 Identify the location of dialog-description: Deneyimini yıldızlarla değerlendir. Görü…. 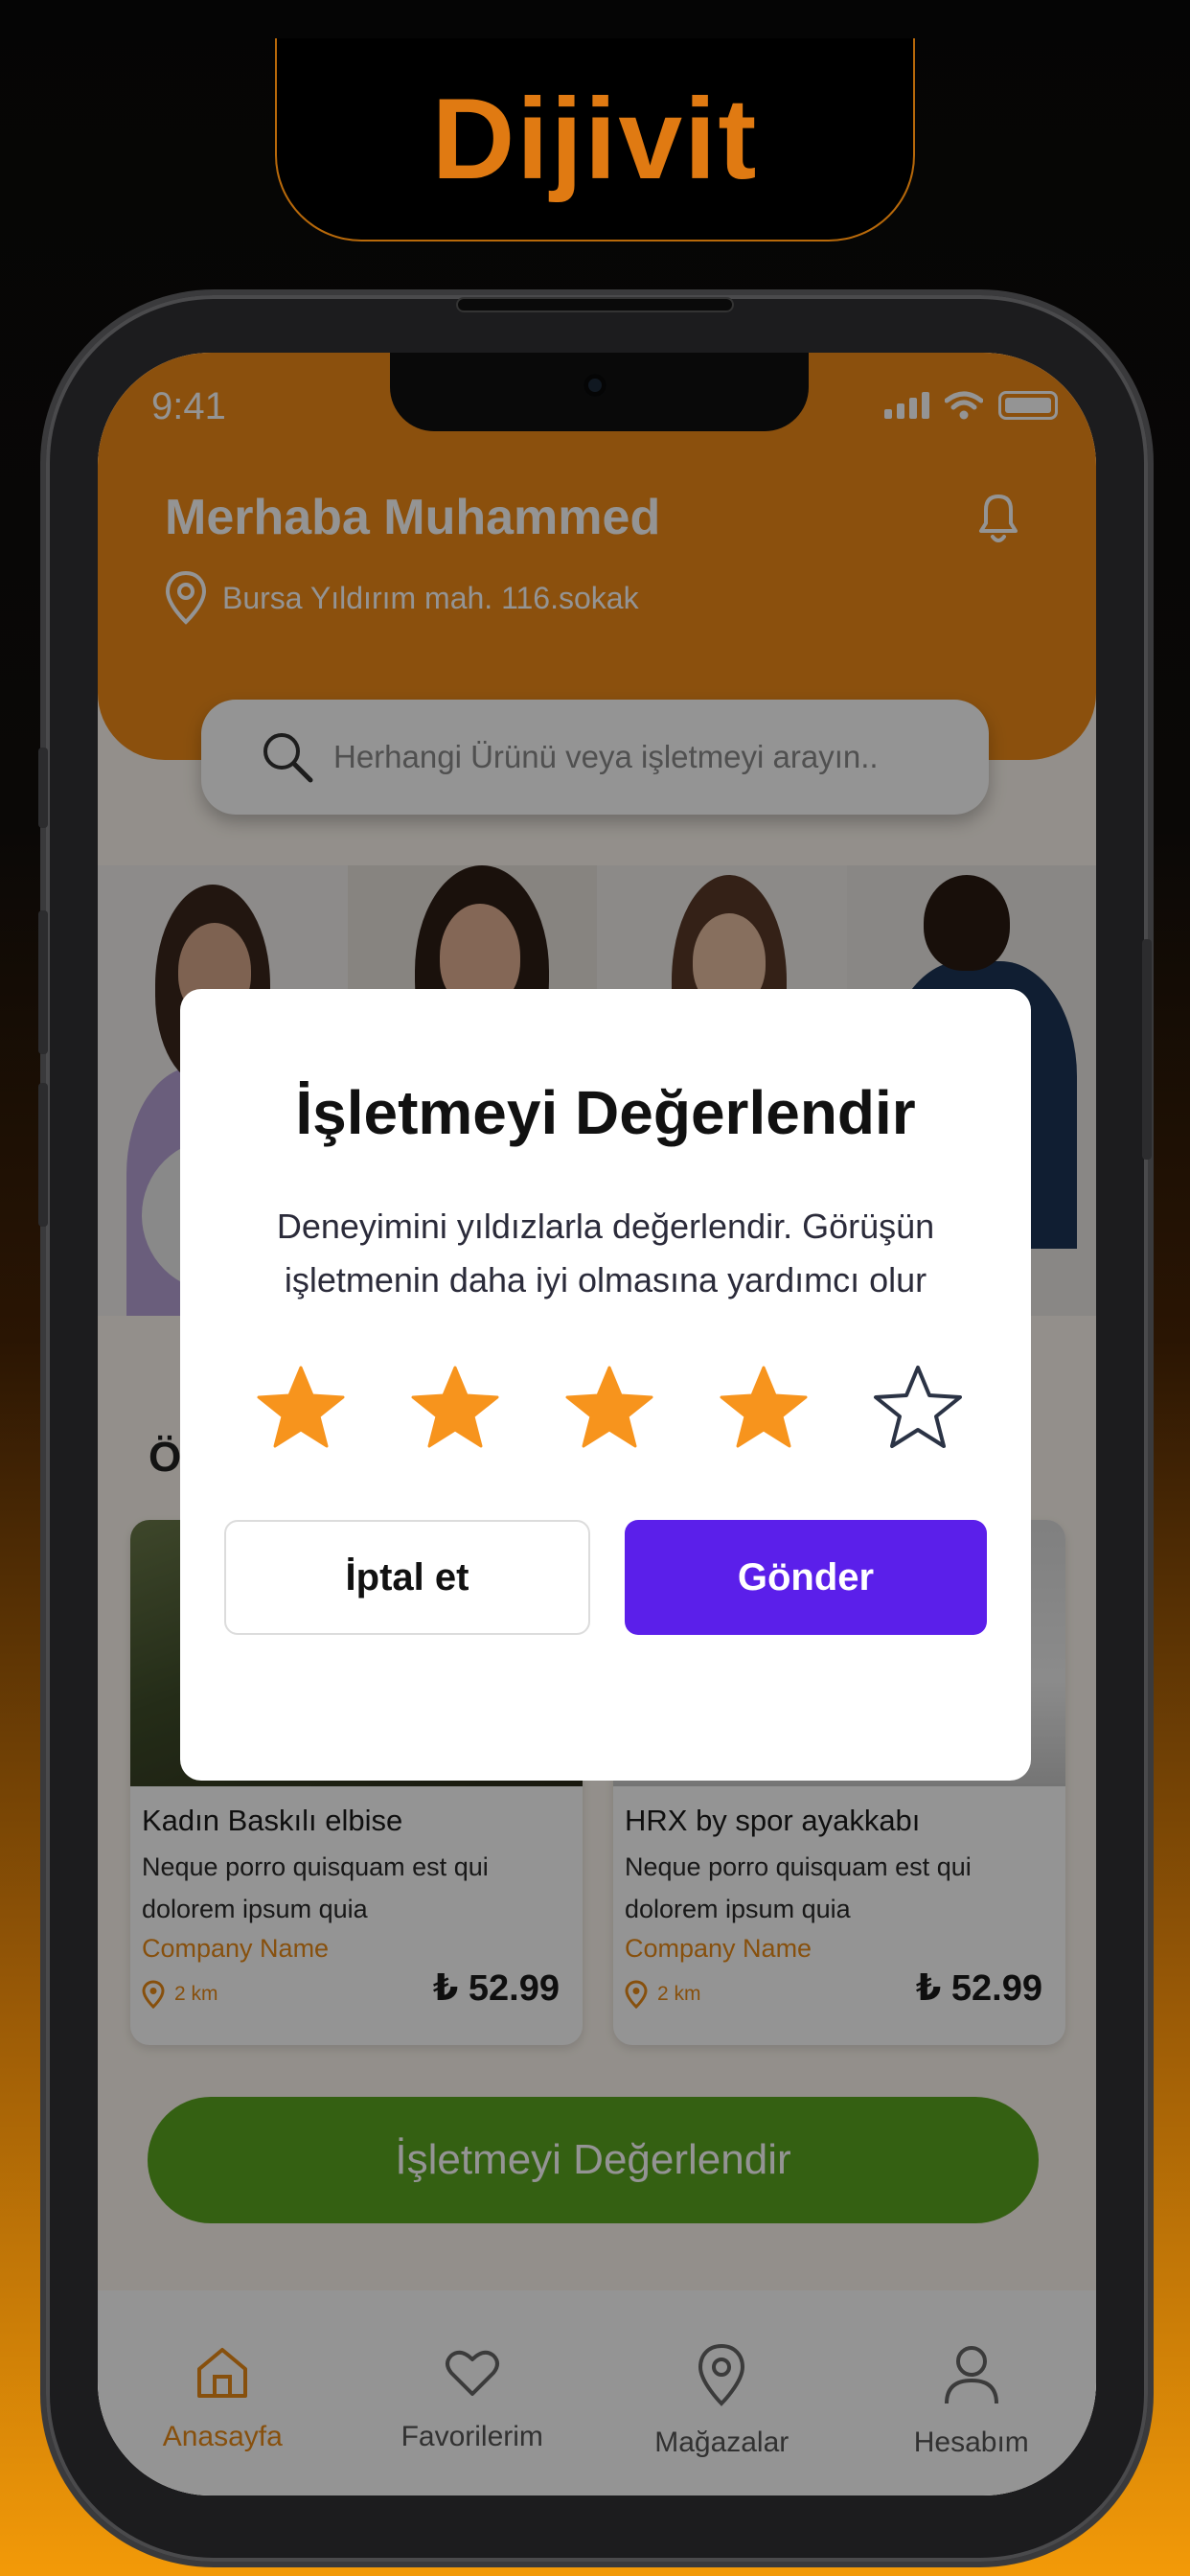
(606, 1253).